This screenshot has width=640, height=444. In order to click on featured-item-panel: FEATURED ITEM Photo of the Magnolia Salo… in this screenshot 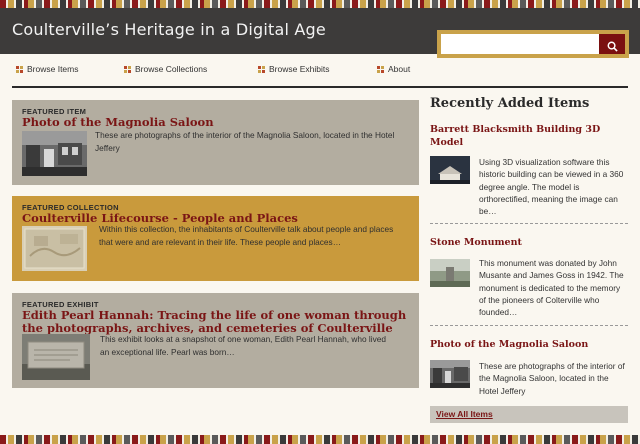, I will do `click(215, 142)`.